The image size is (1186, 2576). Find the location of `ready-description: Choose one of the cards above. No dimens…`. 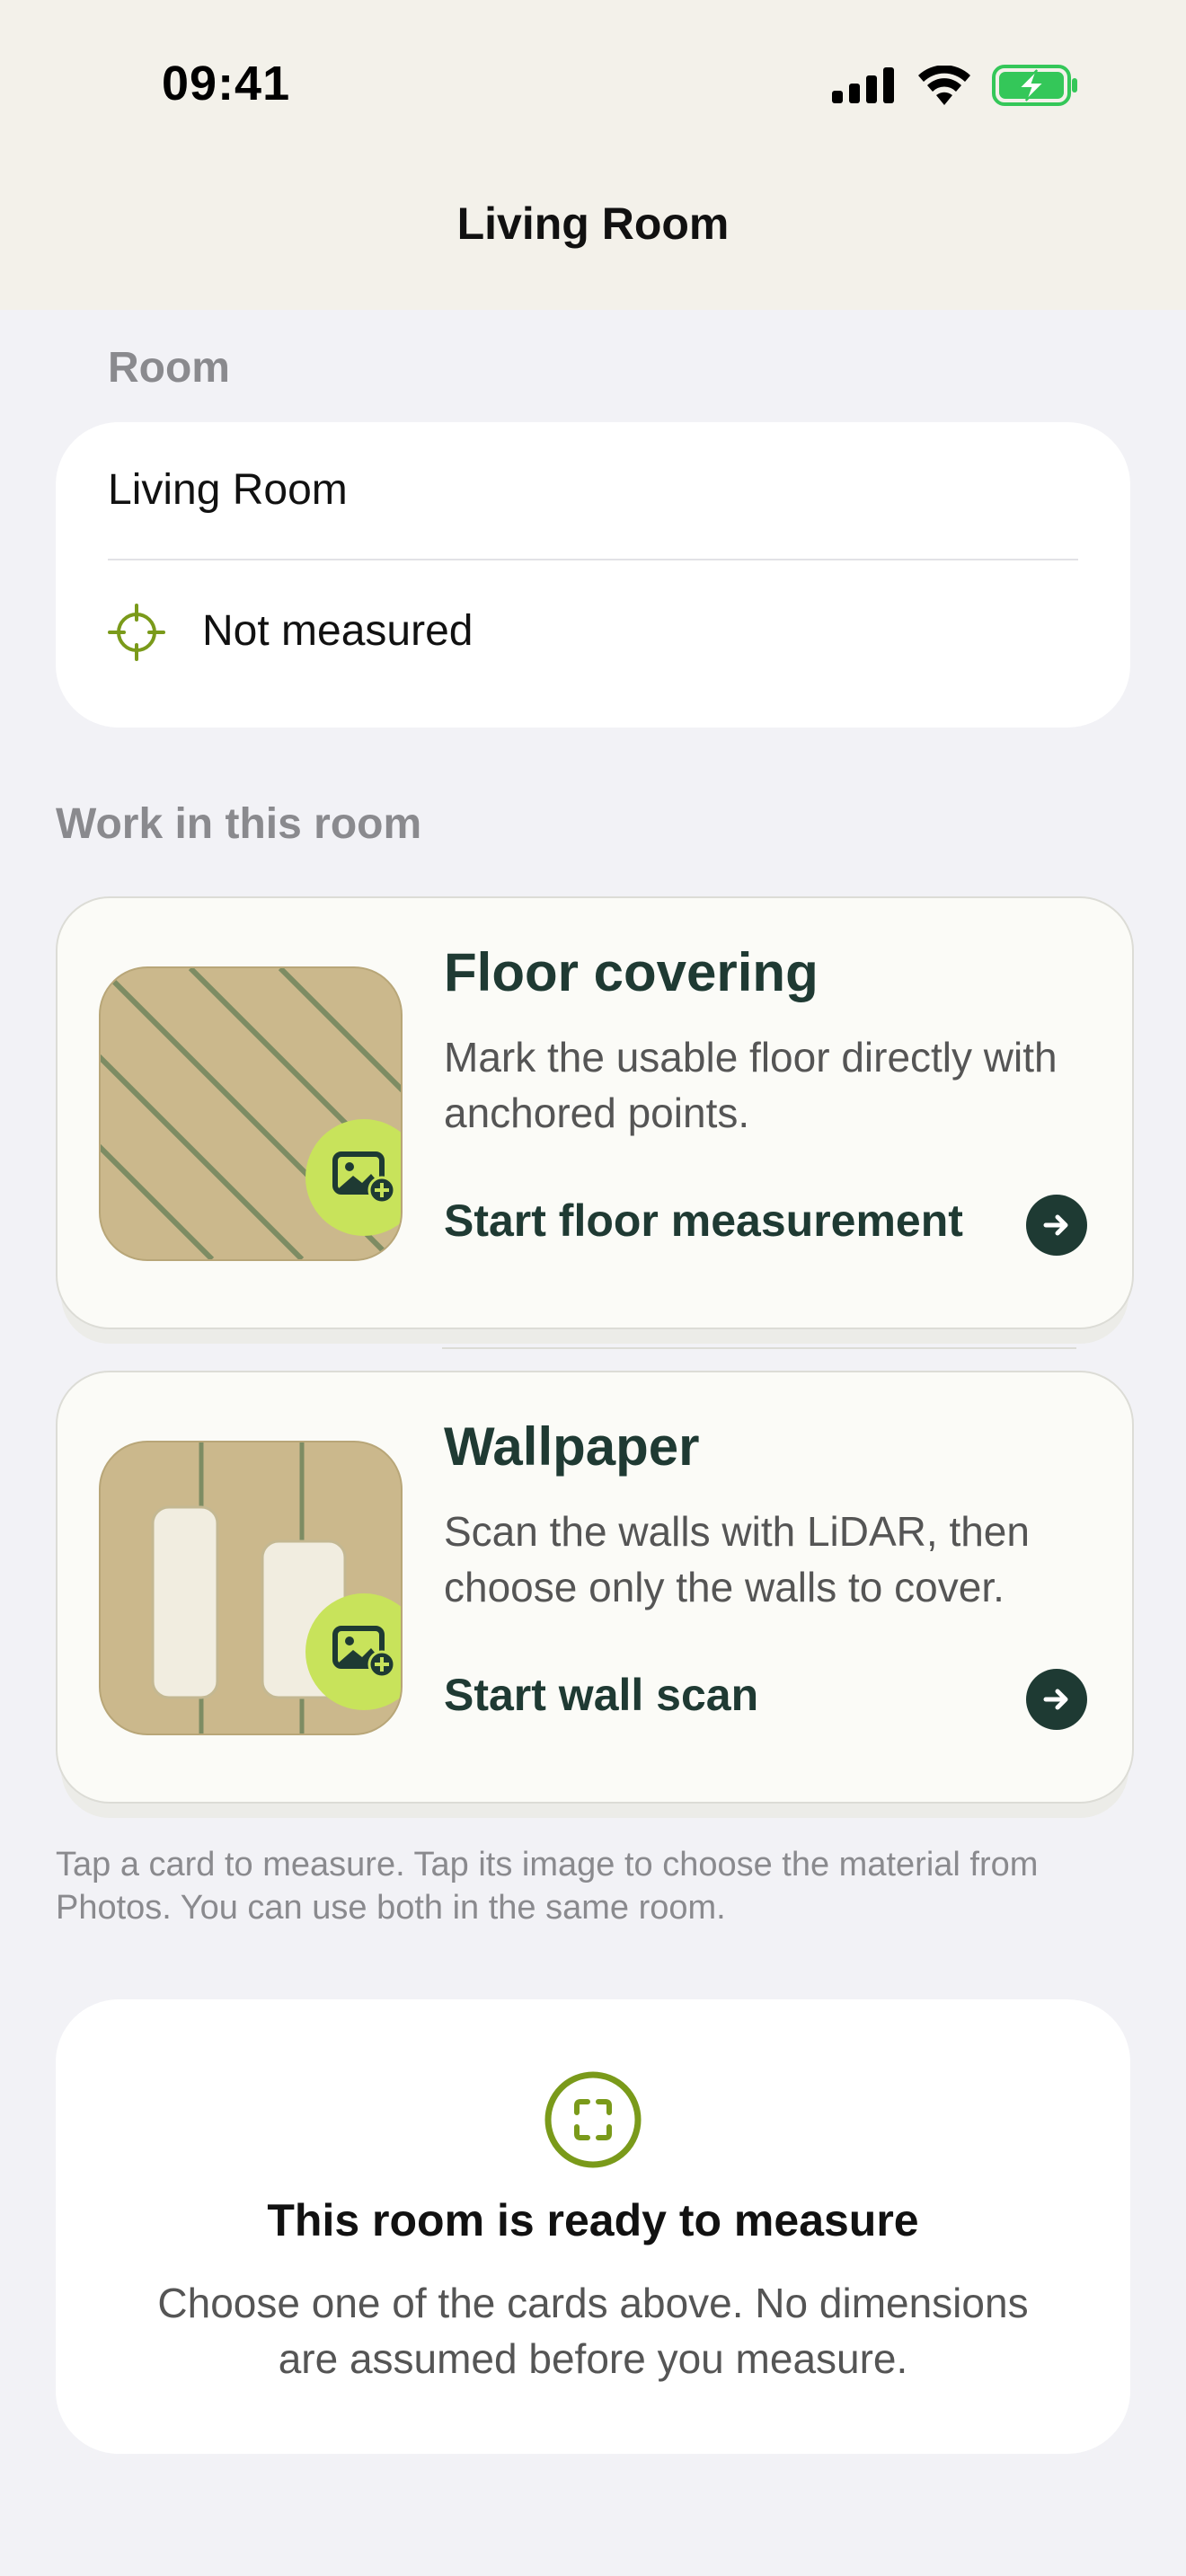

ready-description: Choose one of the cards above. No dimens… is located at coordinates (593, 2331).